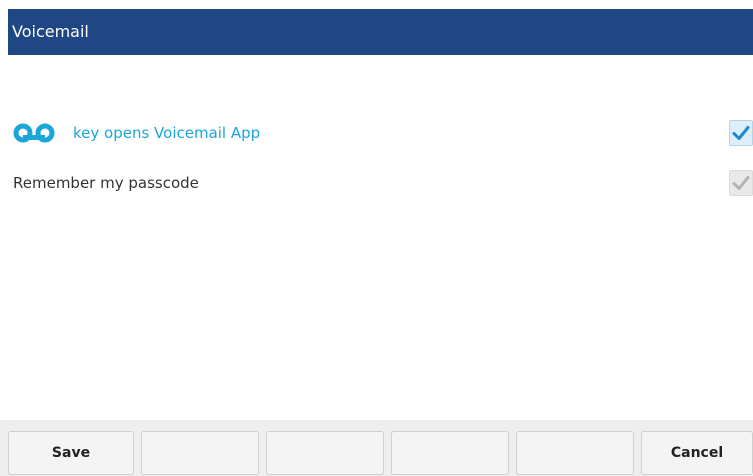 The image size is (753, 476). Describe the element at coordinates (383, 133) in the screenshot. I see `option-voicemail-key: key opens Voicemail App` at that location.